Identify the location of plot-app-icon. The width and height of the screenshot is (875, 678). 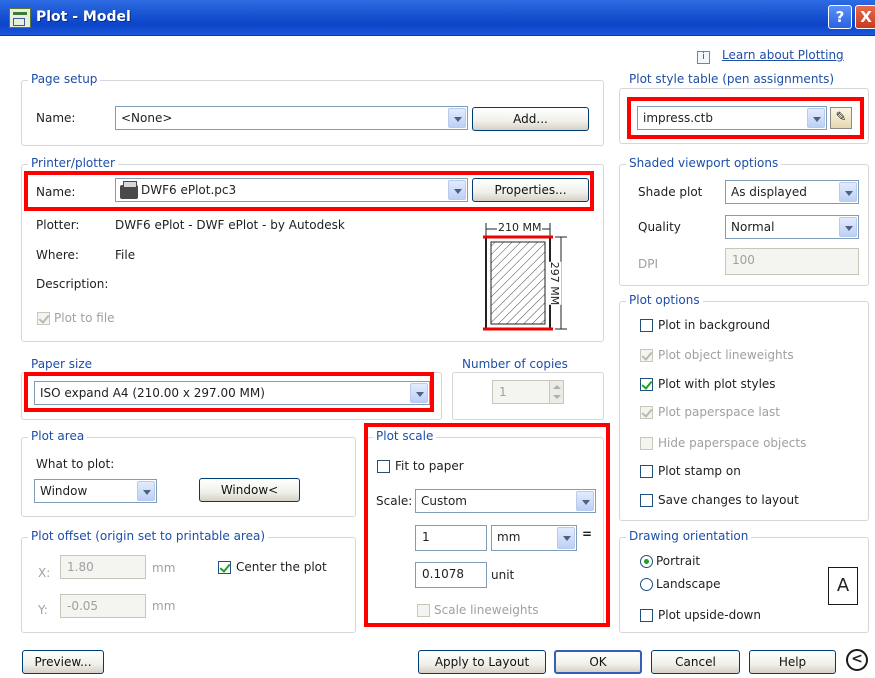
(20, 18).